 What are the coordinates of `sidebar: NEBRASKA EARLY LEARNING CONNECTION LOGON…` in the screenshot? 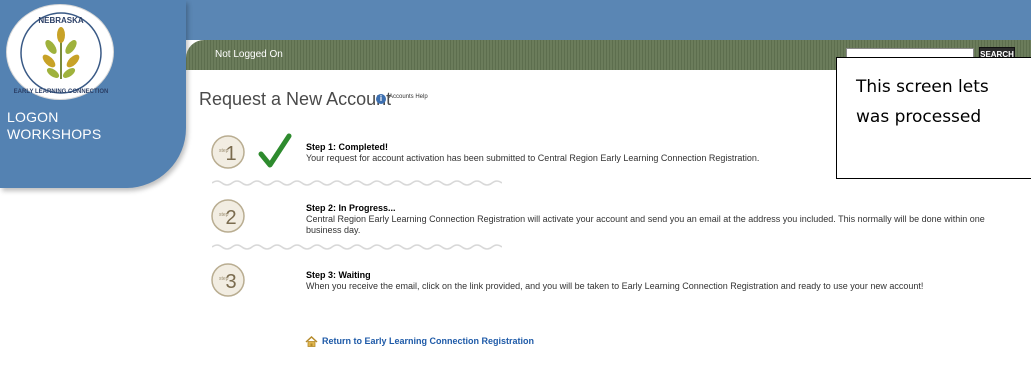 It's located at (93, 94).